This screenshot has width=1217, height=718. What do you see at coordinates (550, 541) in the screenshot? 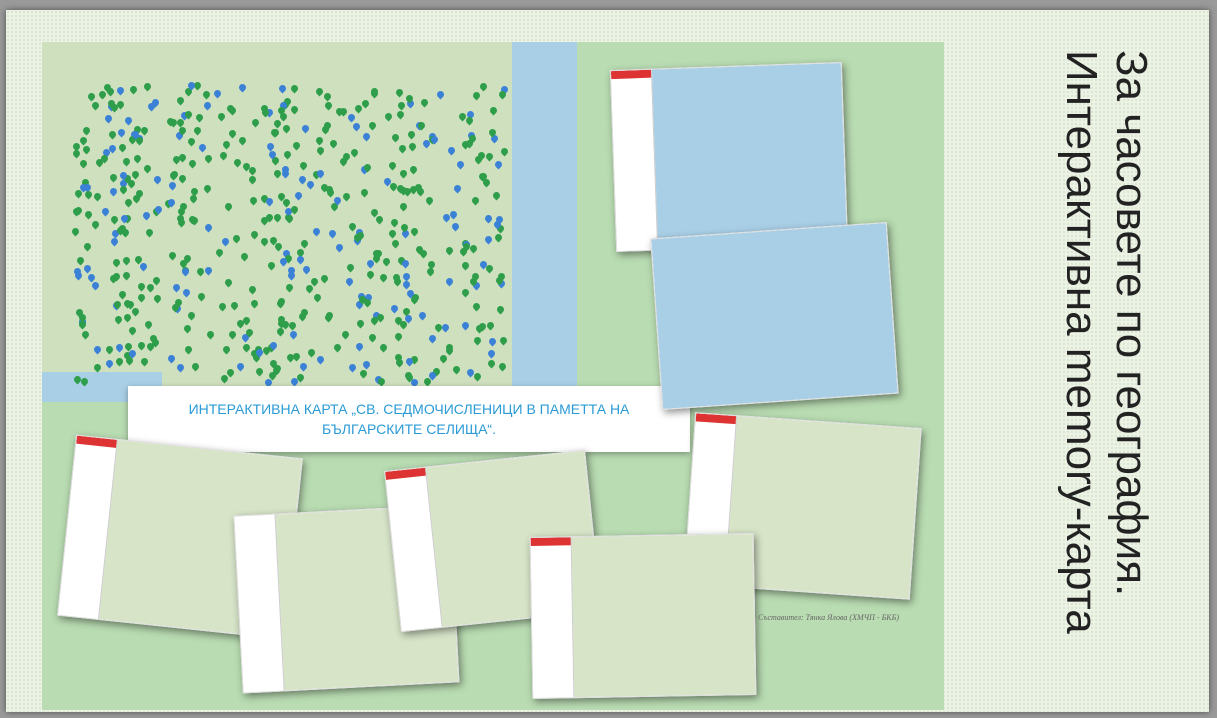
I see `thumbnail-header-bar` at bounding box center [550, 541].